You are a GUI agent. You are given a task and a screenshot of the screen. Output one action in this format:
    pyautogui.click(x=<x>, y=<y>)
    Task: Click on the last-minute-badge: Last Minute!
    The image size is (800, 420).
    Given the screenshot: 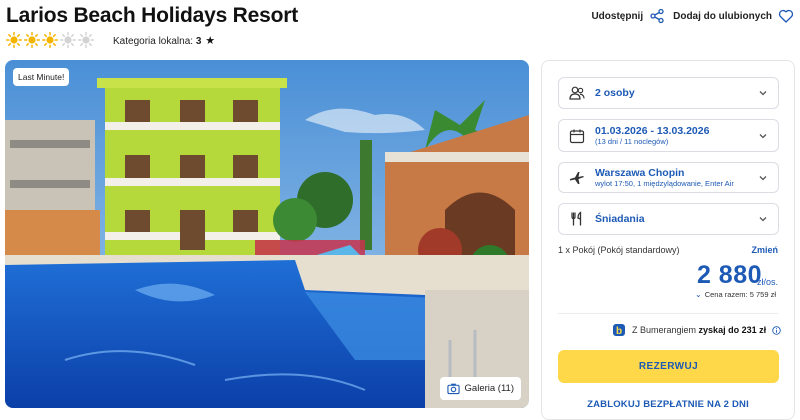 What is the action you would take?
    pyautogui.click(x=41, y=77)
    